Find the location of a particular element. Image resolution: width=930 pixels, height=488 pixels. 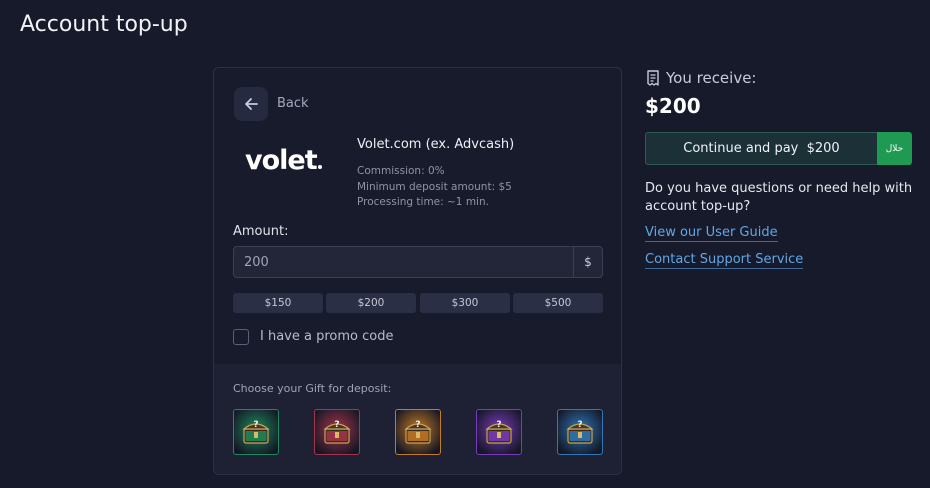

gift-chest-green: ? is located at coordinates (256, 432).